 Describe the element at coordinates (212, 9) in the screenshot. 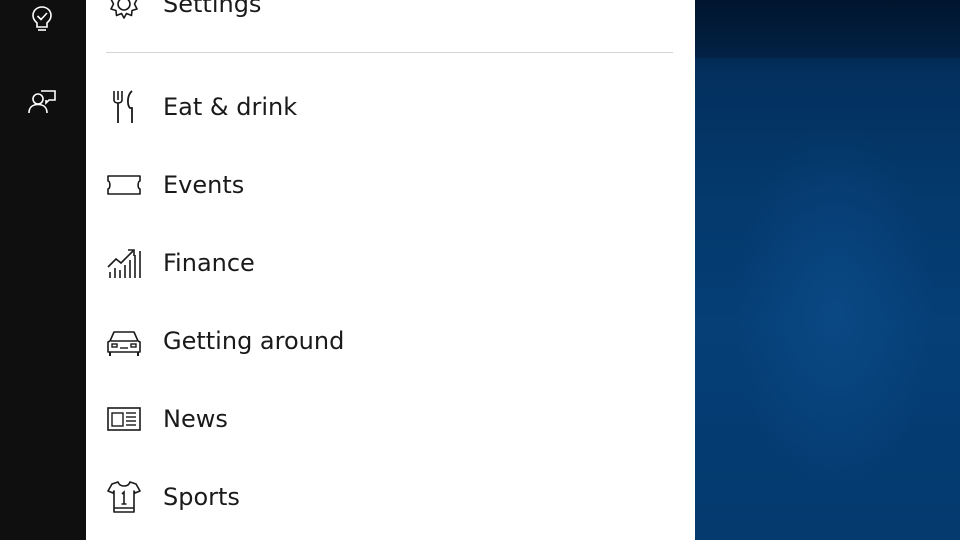

I see `menu-item-label: Settings` at that location.